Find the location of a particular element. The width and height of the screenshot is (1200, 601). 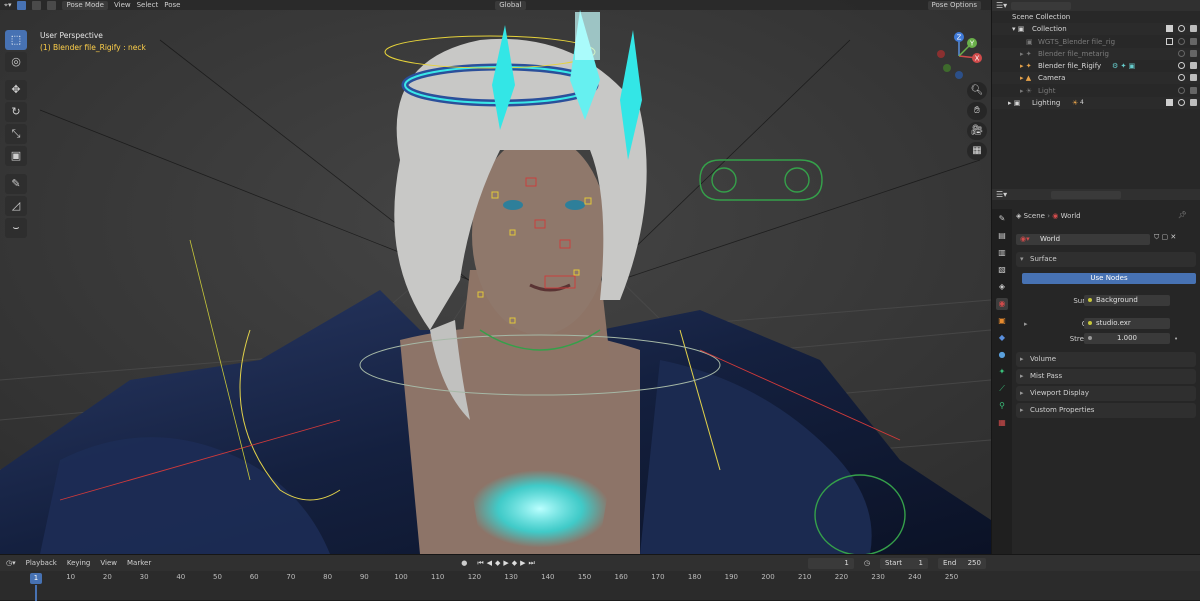

move-tool-icon: ✥ is located at coordinates (16, 90).